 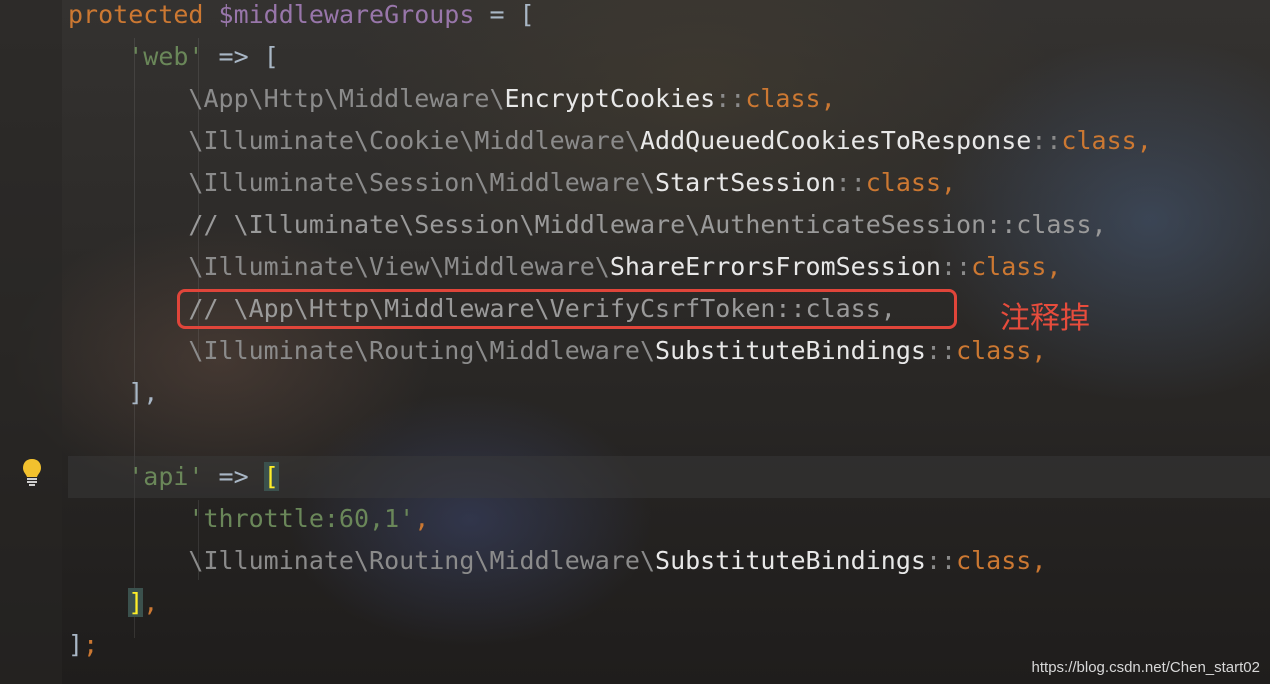 What do you see at coordinates (91, 644) in the screenshot?
I see `semicolon: ;` at bounding box center [91, 644].